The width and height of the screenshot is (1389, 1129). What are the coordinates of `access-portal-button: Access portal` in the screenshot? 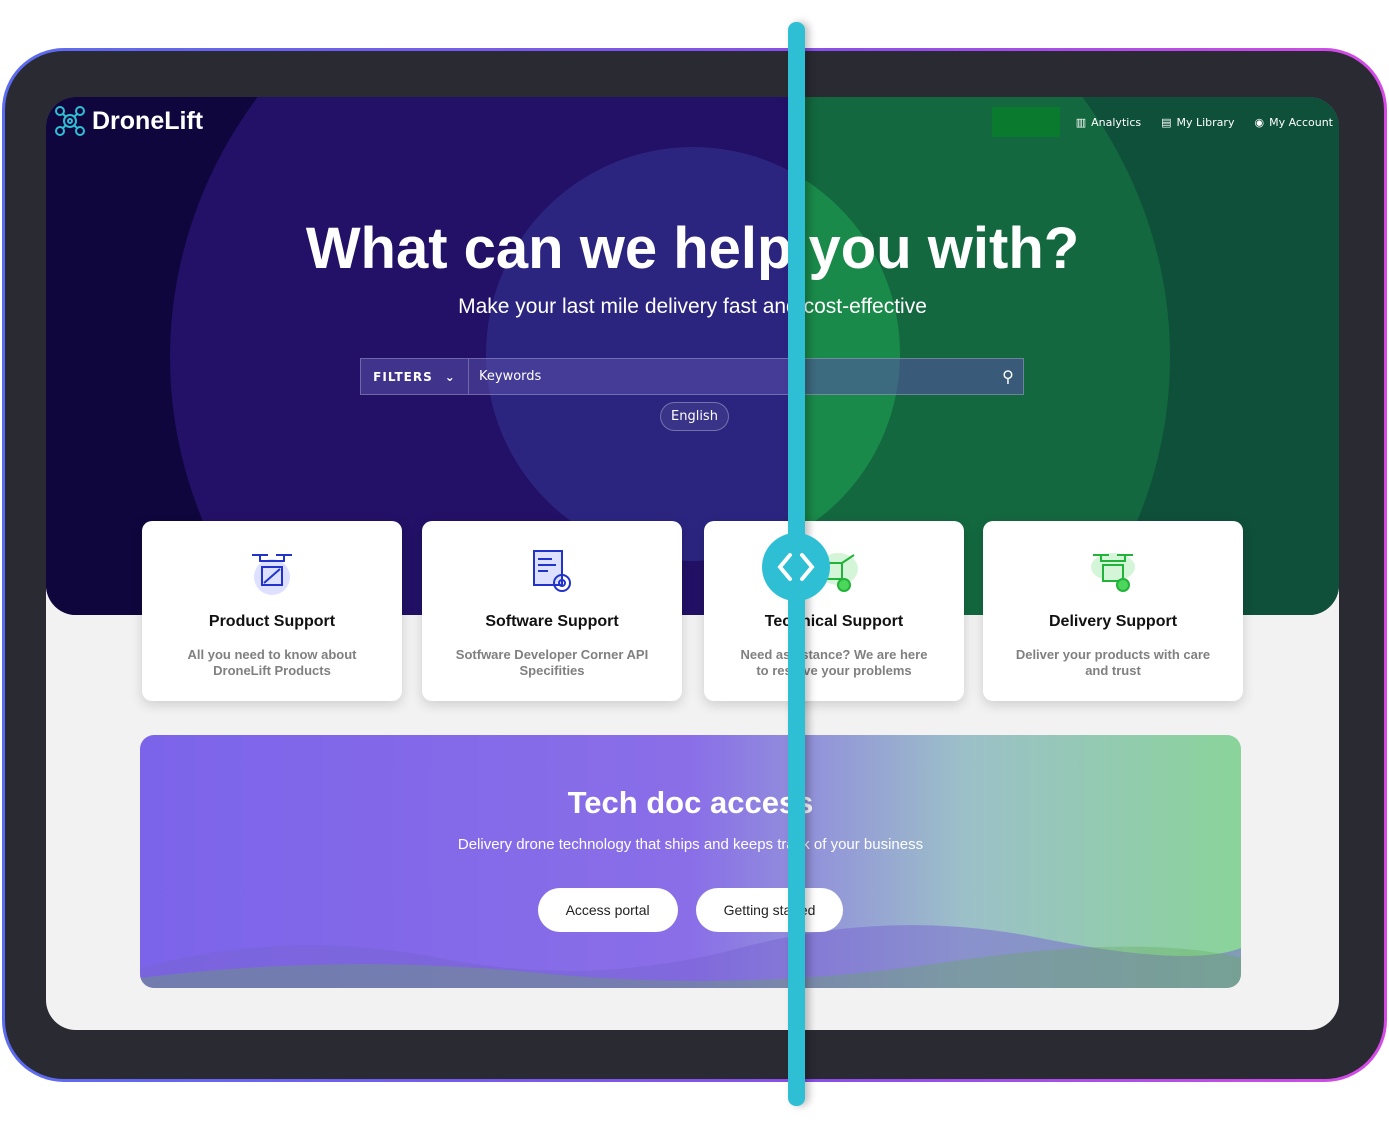 It's located at (607, 910).